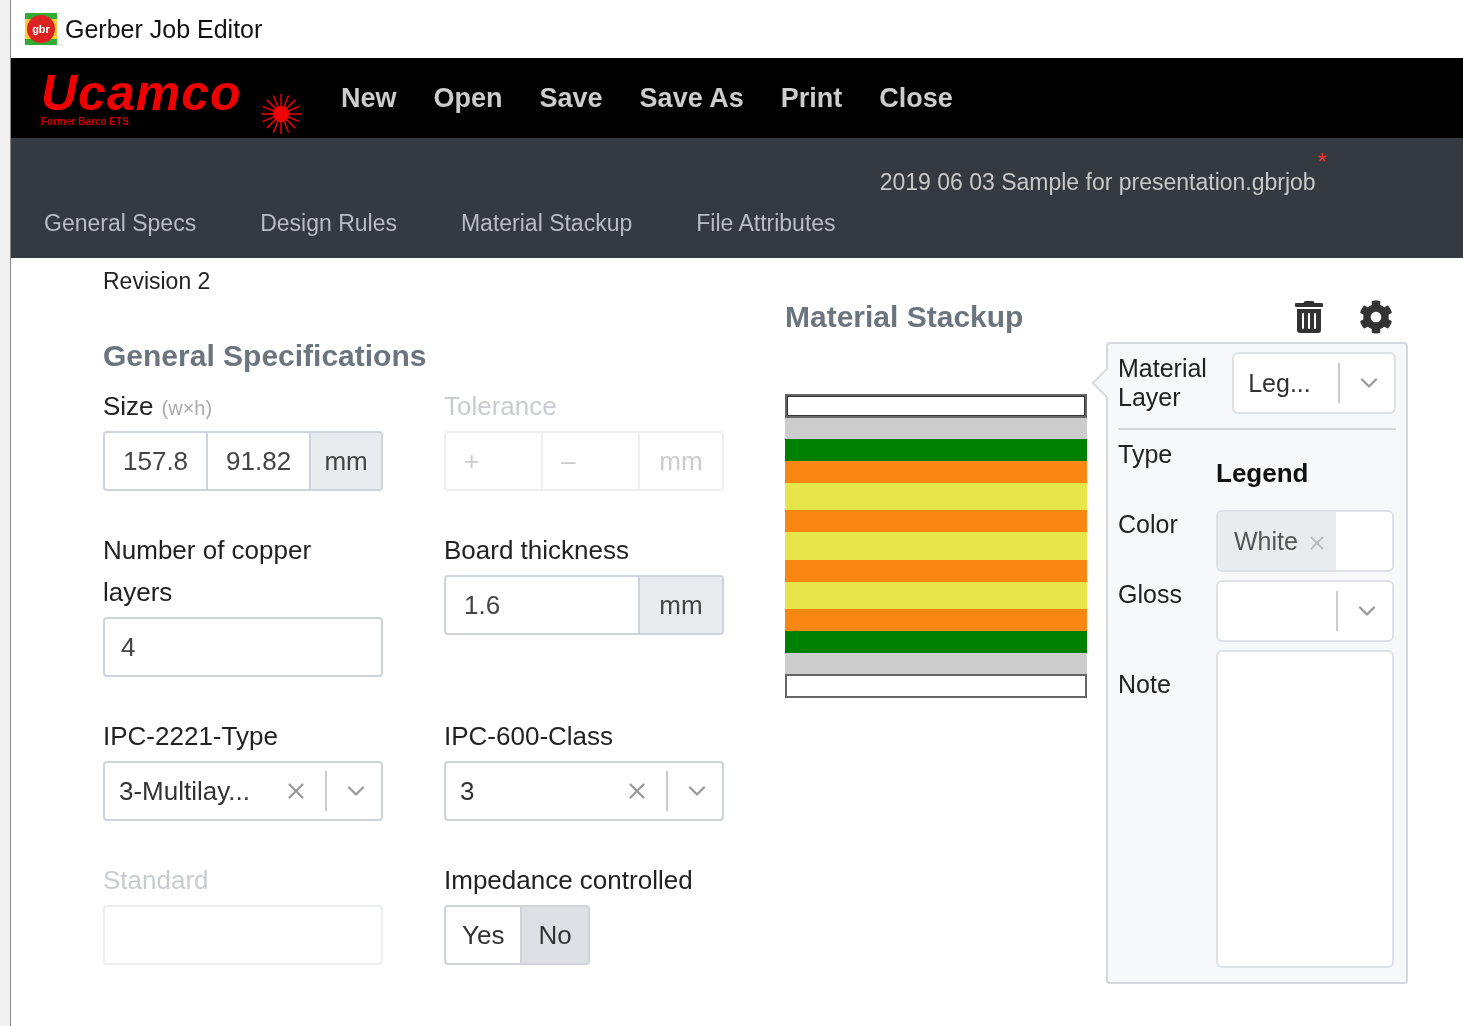  What do you see at coordinates (811, 98) in the screenshot?
I see `menu-item: Print` at bounding box center [811, 98].